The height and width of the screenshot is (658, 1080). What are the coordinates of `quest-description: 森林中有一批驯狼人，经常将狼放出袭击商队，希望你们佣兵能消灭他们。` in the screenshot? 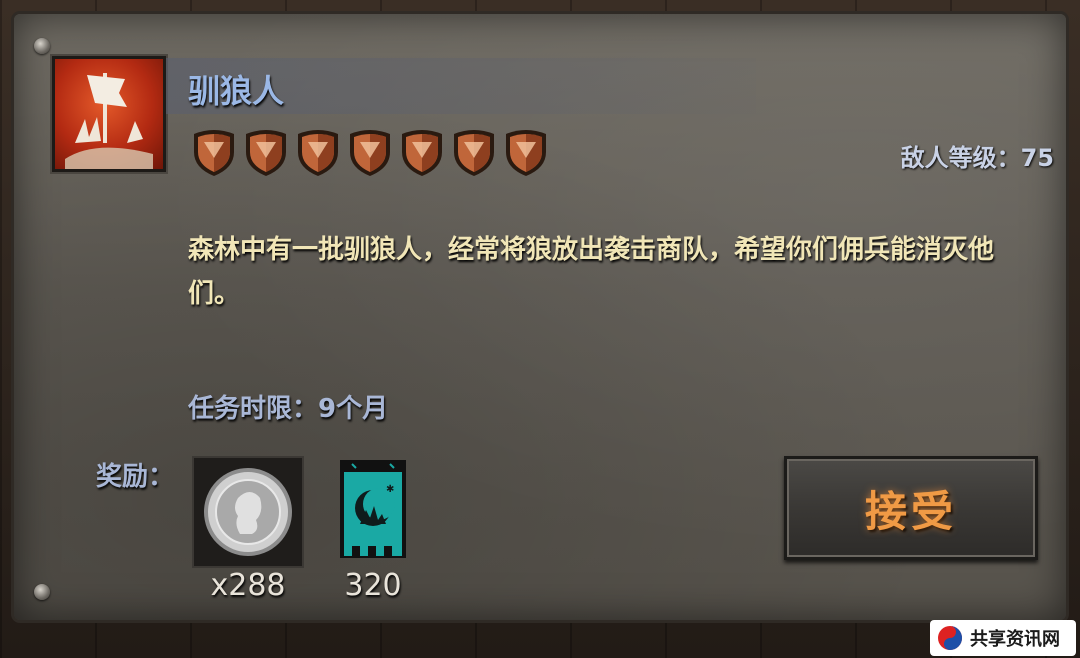 It's located at (591, 272).